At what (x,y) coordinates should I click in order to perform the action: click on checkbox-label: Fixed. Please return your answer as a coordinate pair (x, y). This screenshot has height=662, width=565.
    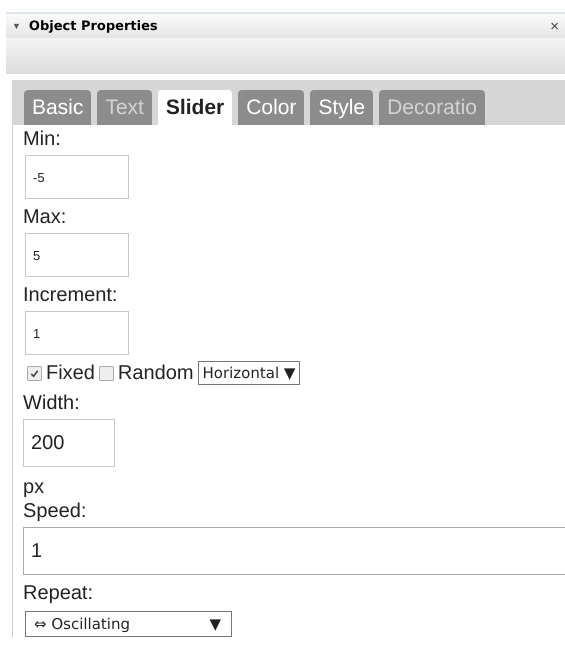
    Looking at the image, I should click on (70, 373).